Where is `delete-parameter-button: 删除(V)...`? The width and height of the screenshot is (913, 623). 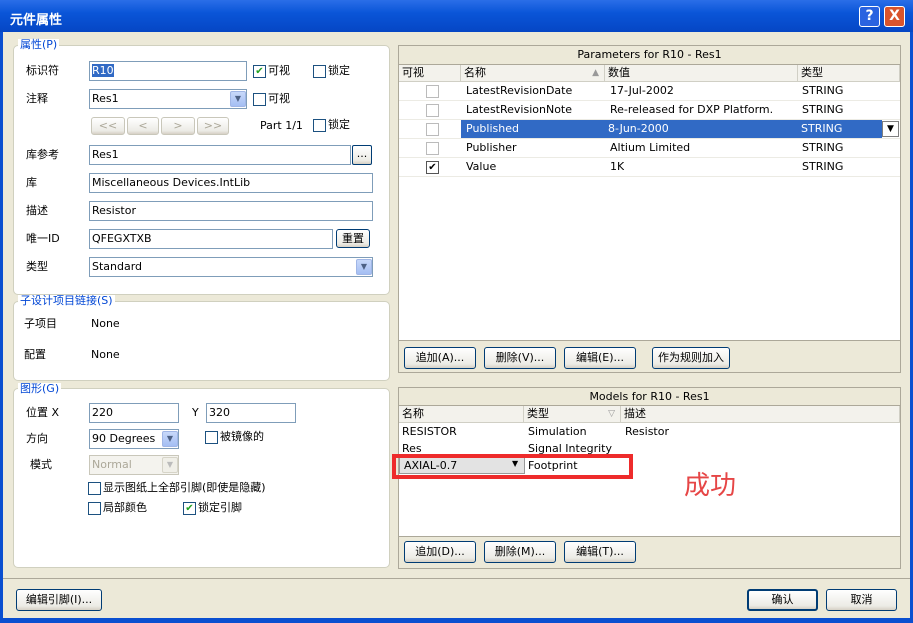 delete-parameter-button: 删除(V)... is located at coordinates (520, 358).